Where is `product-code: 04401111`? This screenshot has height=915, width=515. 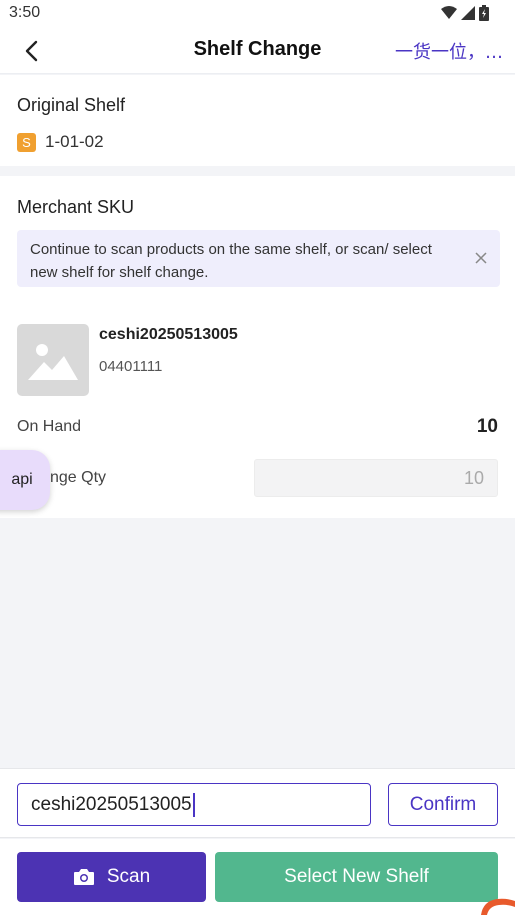 product-code: 04401111 is located at coordinates (131, 366).